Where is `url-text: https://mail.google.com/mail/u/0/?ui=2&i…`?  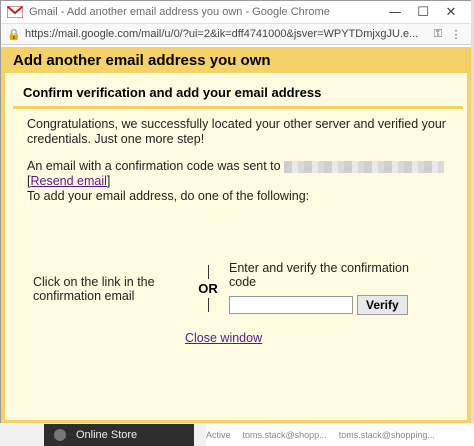 url-text: https://mail.google.com/mail/u/0/?ui=2&i… is located at coordinates (227, 34).